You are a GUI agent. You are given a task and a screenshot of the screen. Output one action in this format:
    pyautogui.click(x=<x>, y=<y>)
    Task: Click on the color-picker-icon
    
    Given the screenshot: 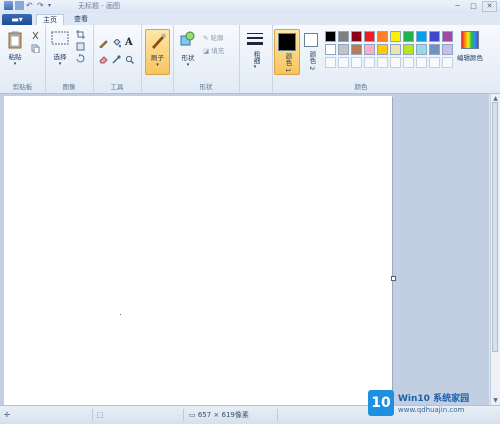 What is the action you would take?
    pyautogui.click(x=116, y=59)
    